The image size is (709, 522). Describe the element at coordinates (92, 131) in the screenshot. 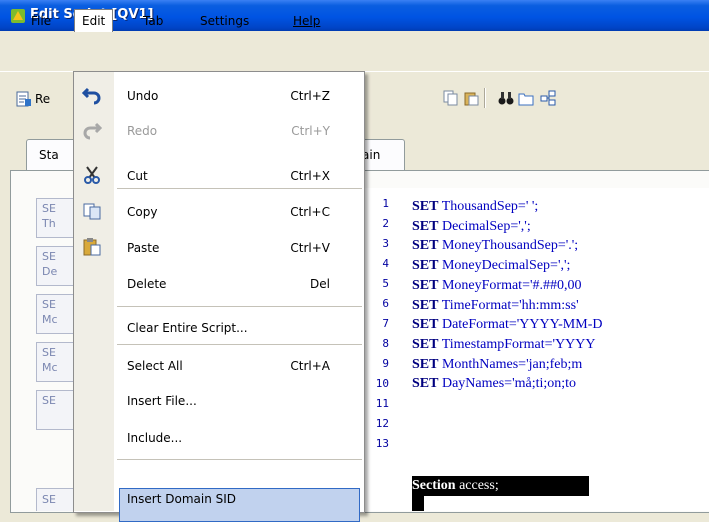

I see `redo-icon` at that location.